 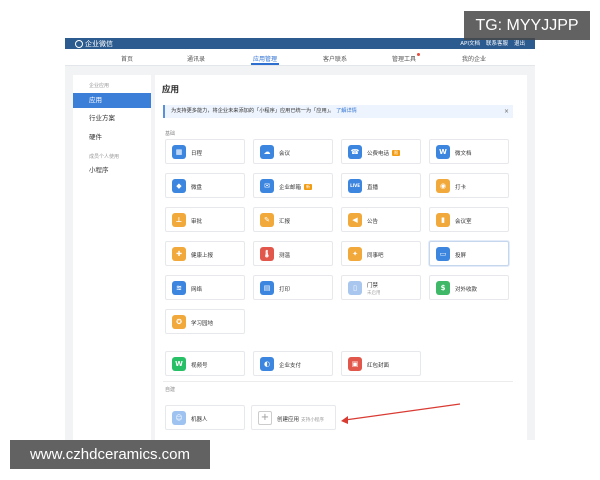 What do you see at coordinates (112, 137) in the screenshot?
I see `sidebar-item-hardware: 硬件` at bounding box center [112, 137].